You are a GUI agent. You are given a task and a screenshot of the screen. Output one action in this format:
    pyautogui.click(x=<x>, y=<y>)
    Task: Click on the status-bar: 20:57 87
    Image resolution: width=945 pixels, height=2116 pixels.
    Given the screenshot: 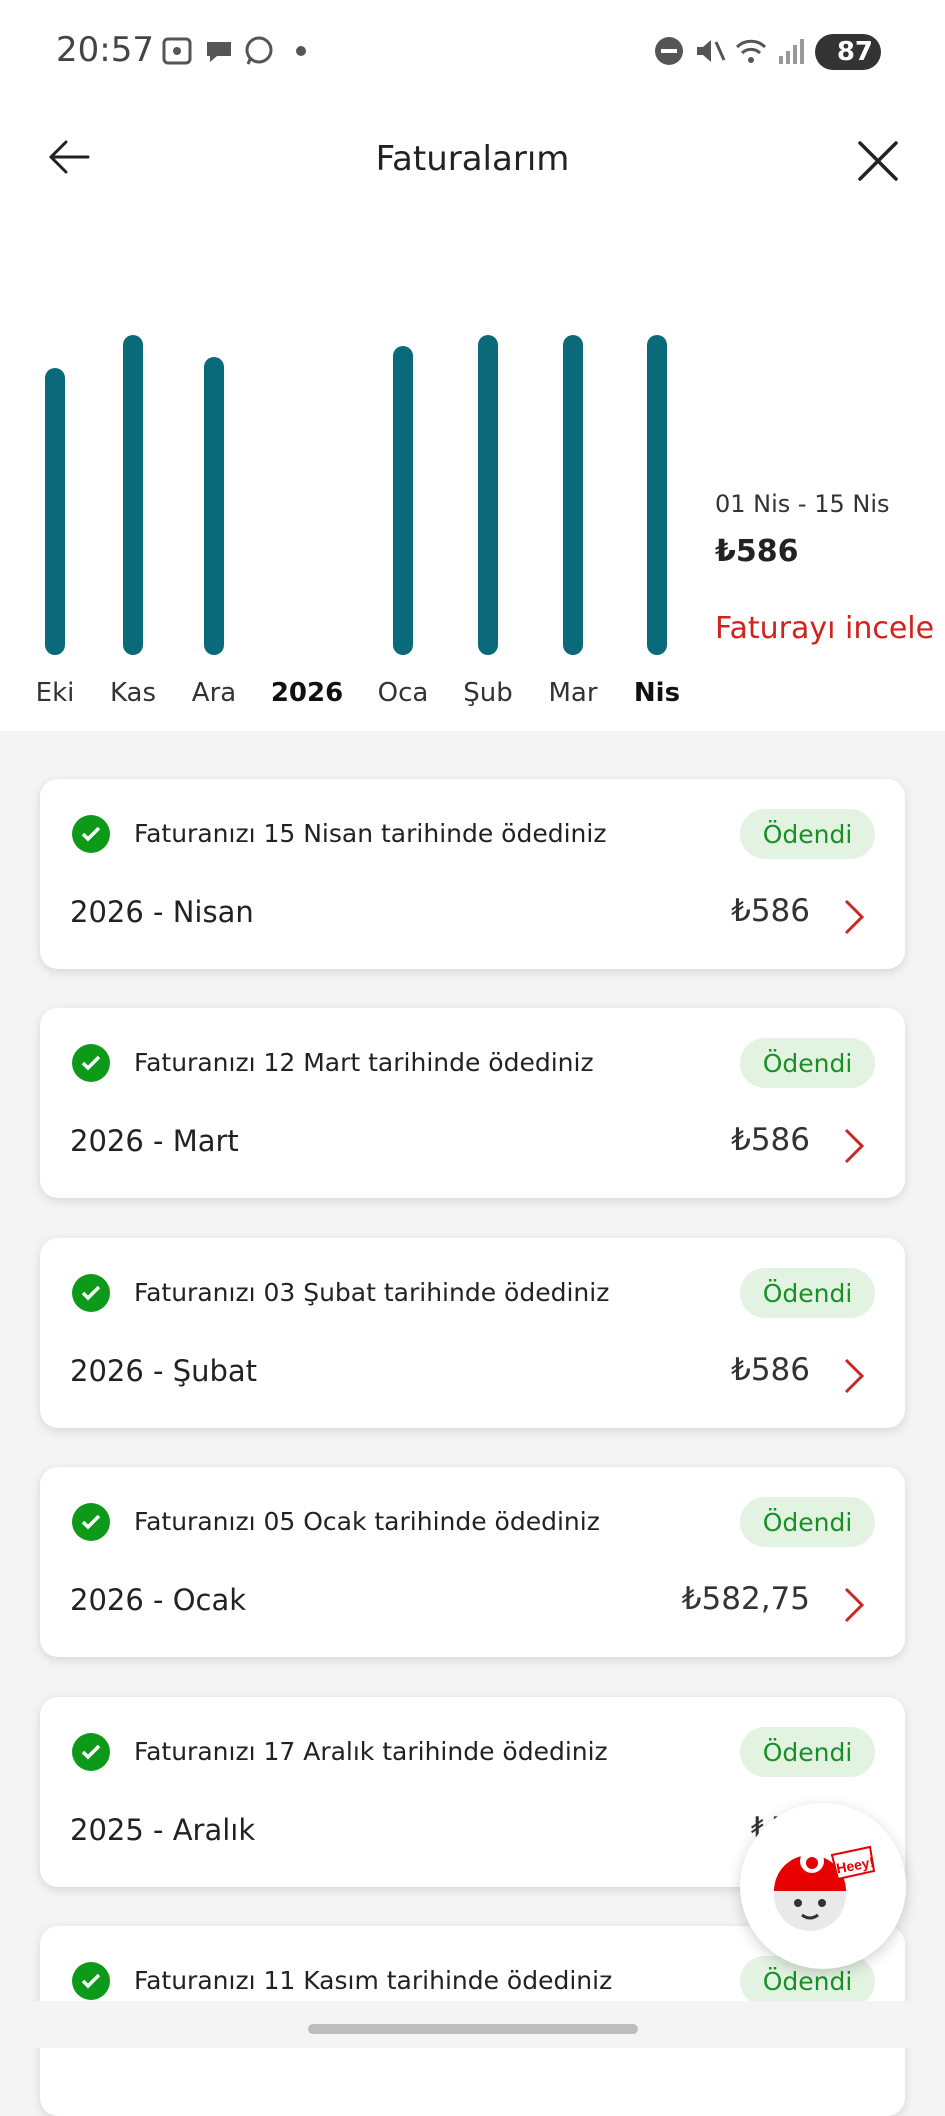 What is the action you would take?
    pyautogui.click(x=472, y=52)
    